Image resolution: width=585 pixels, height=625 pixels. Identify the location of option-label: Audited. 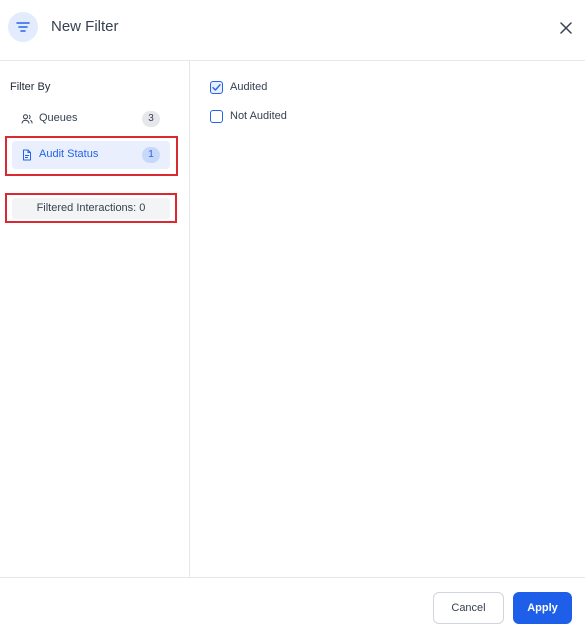
(249, 87).